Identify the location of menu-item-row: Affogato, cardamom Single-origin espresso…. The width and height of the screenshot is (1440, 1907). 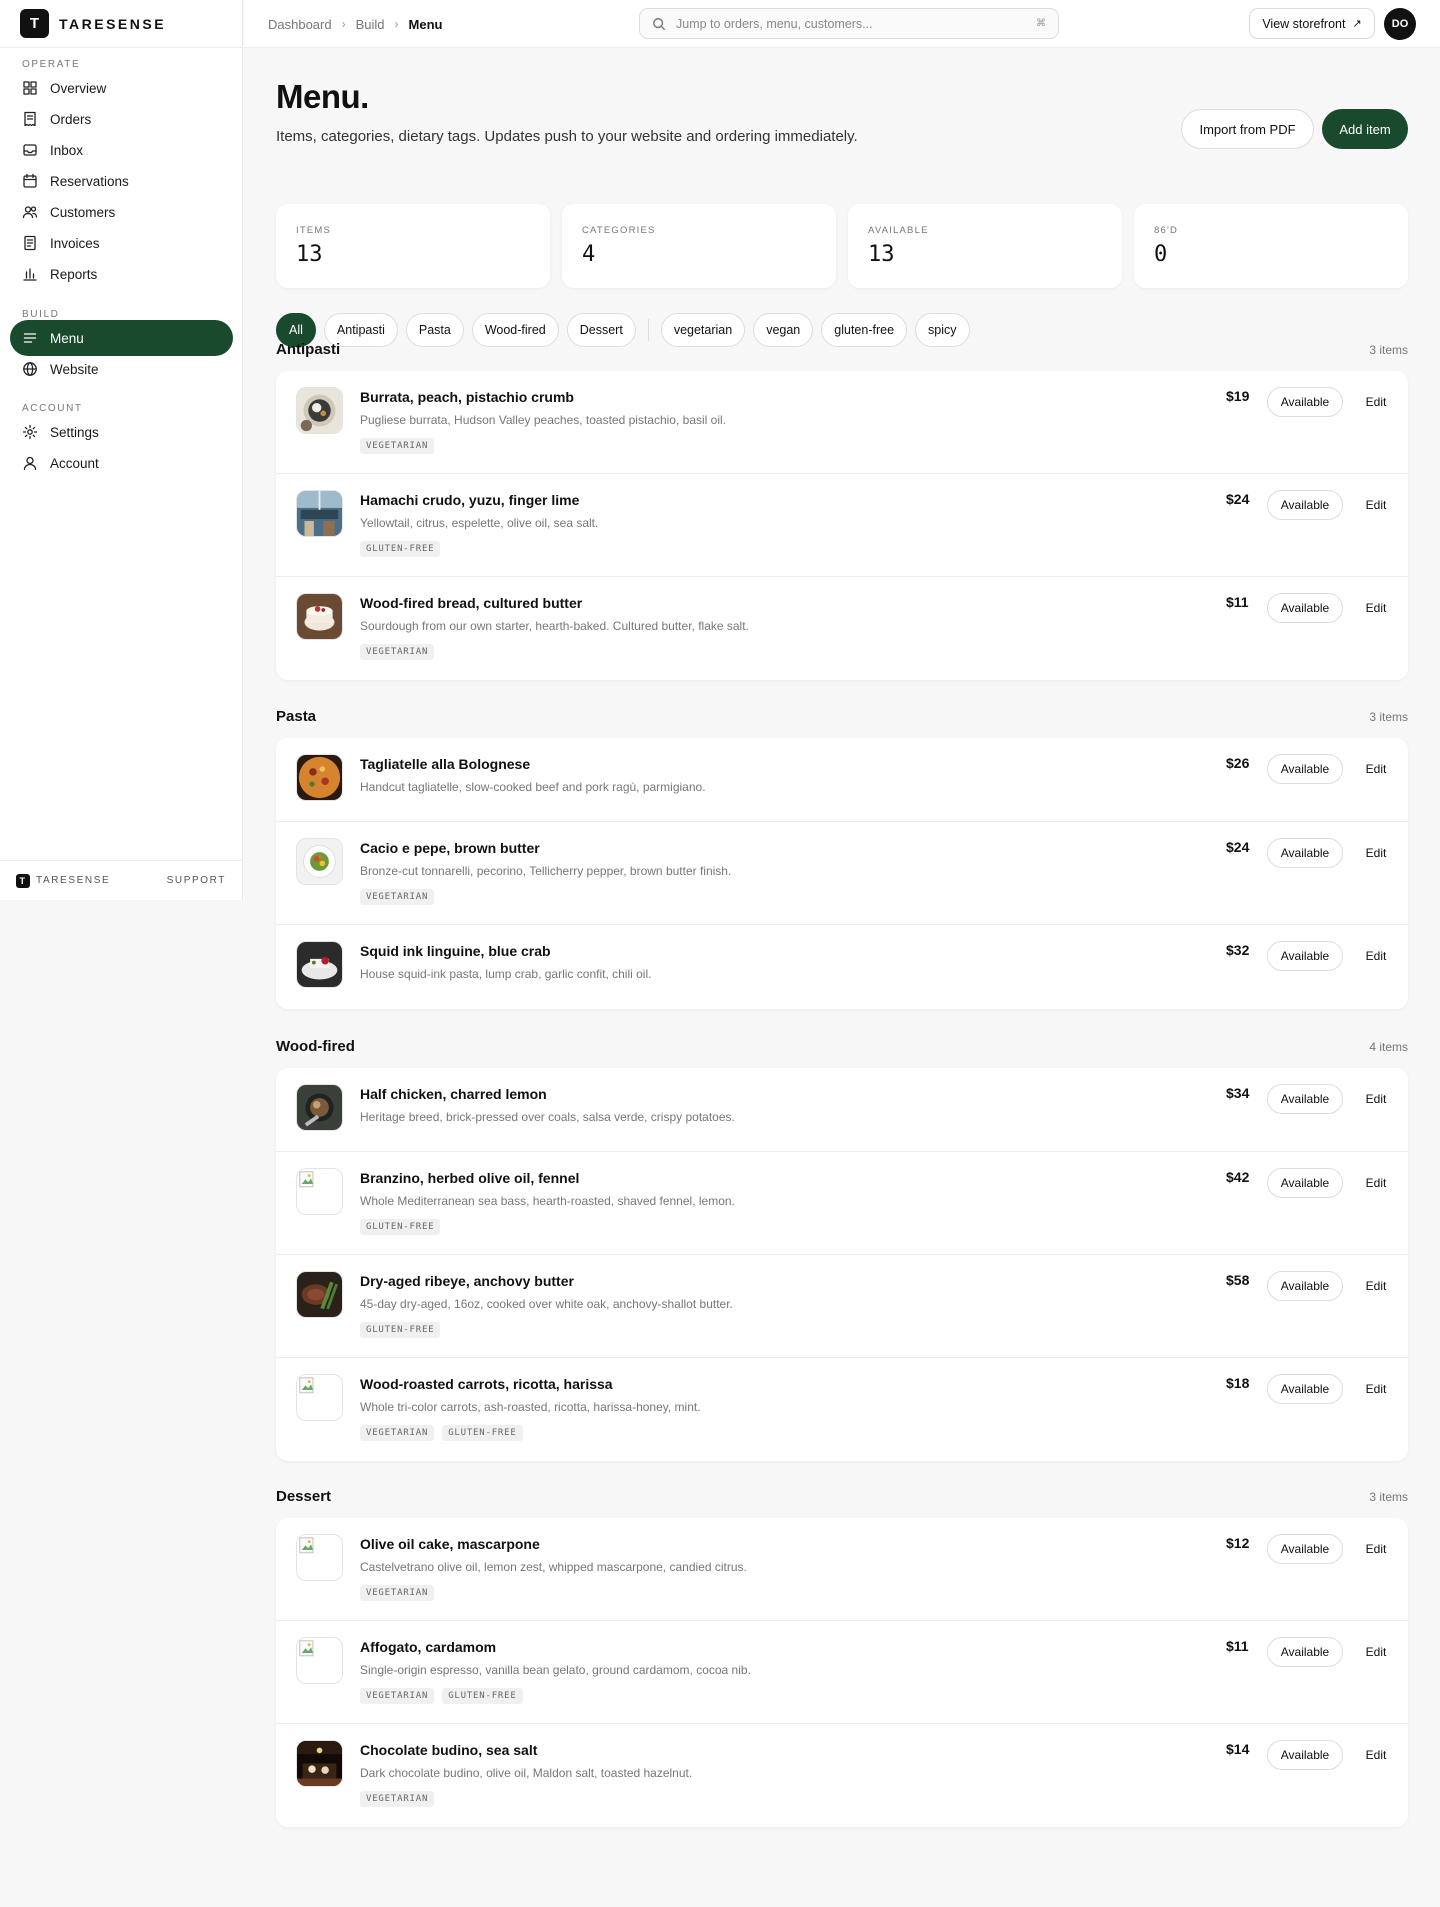
(842, 1672).